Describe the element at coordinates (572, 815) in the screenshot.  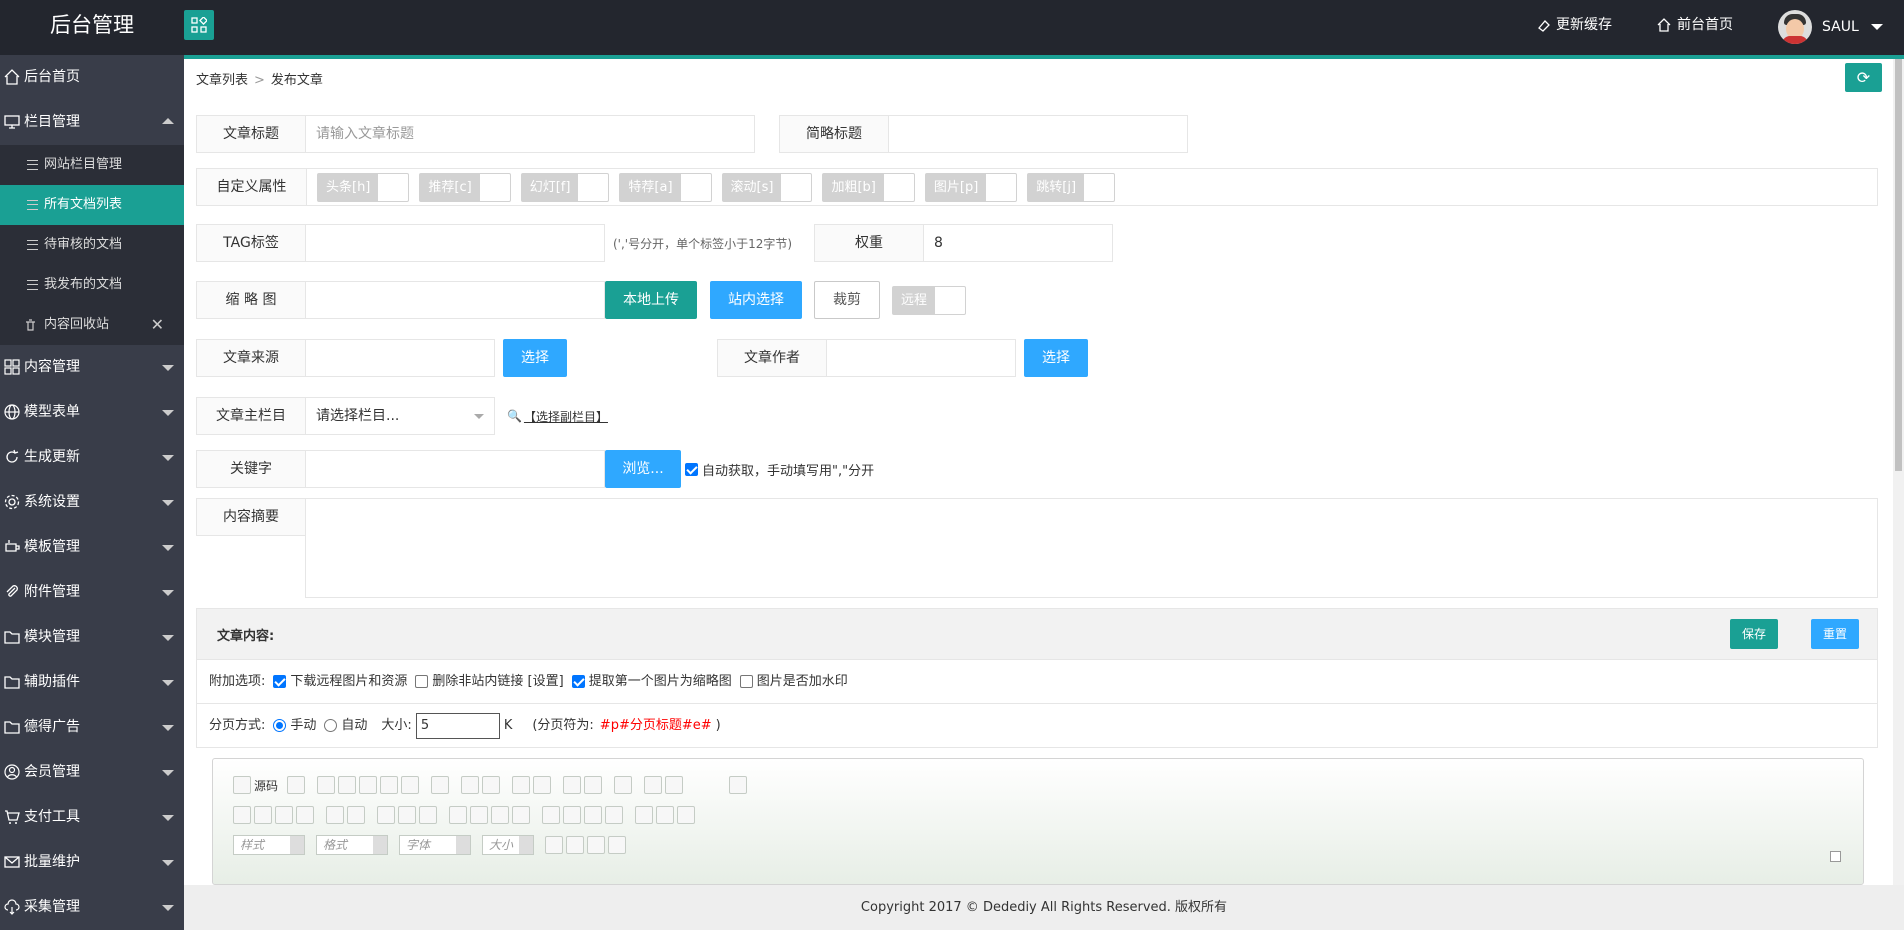
I see `hr-icon` at that location.